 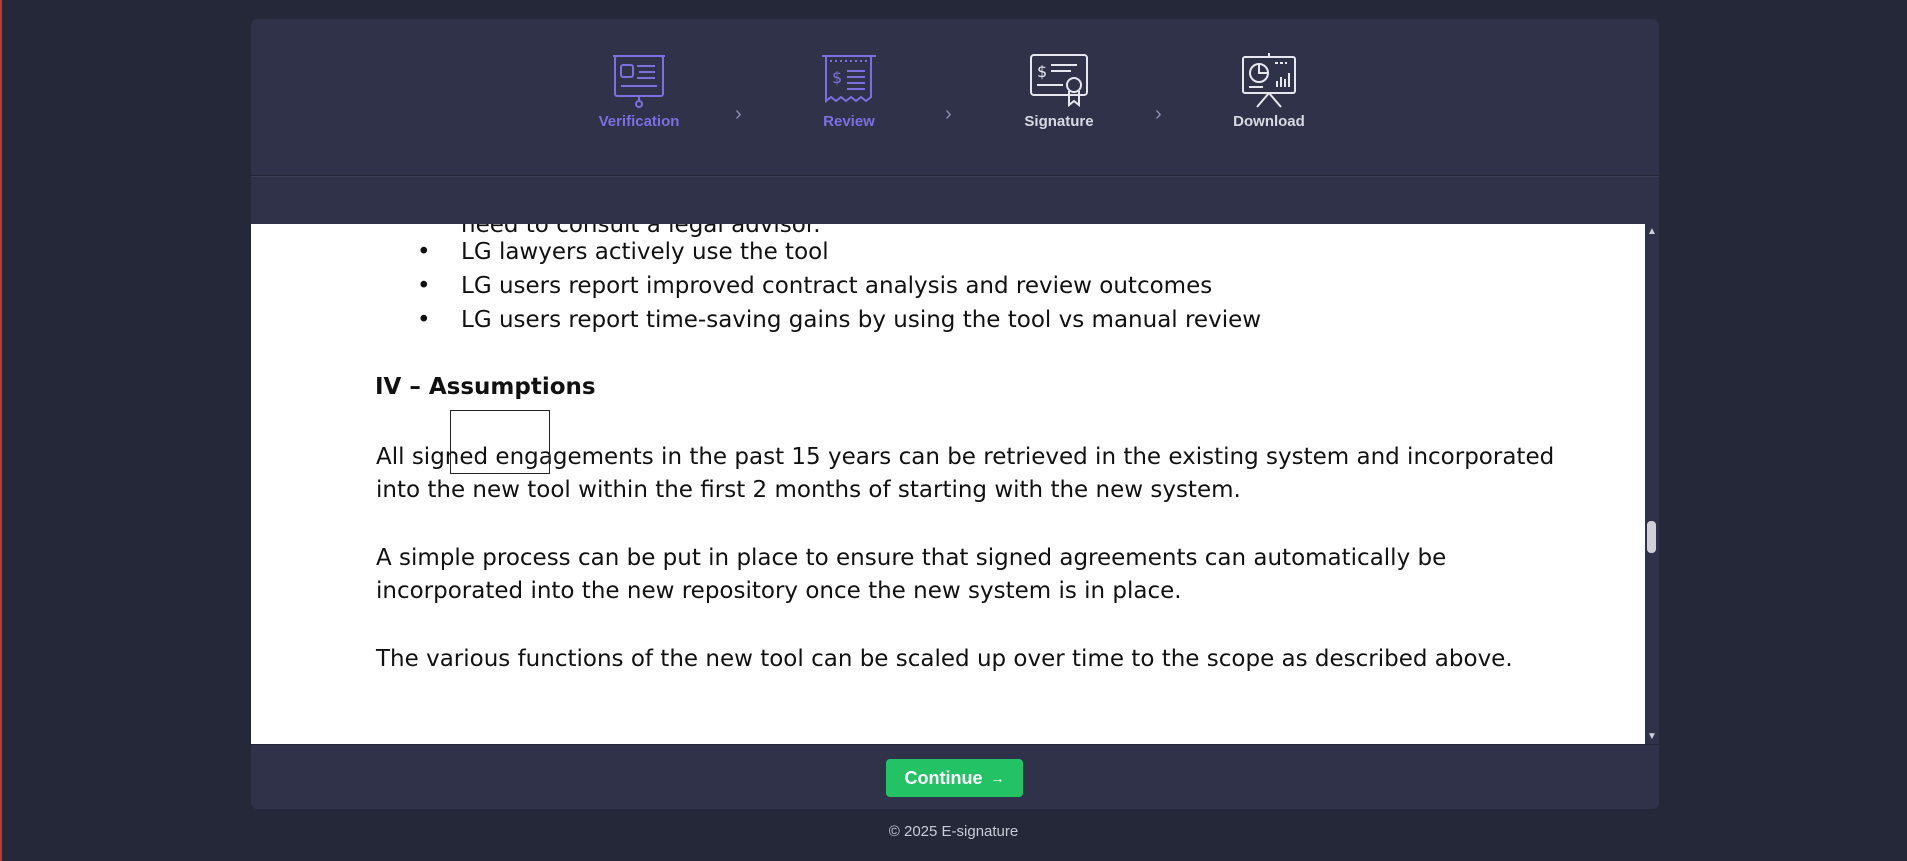 I want to click on presentation-board-icon, so click(x=639, y=81).